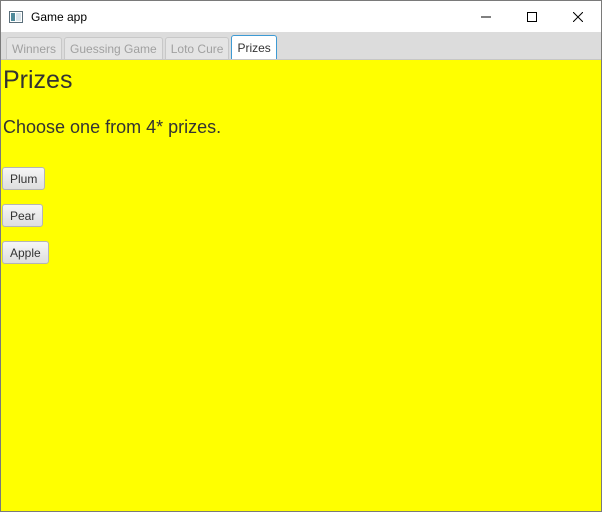 Image resolution: width=602 pixels, height=512 pixels. I want to click on maximize-icon, so click(532, 16).